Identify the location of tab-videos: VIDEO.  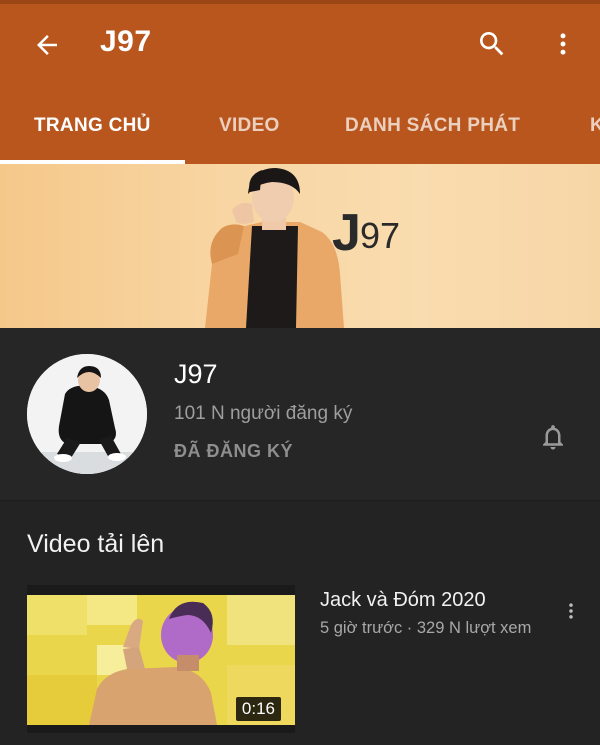
(249, 126).